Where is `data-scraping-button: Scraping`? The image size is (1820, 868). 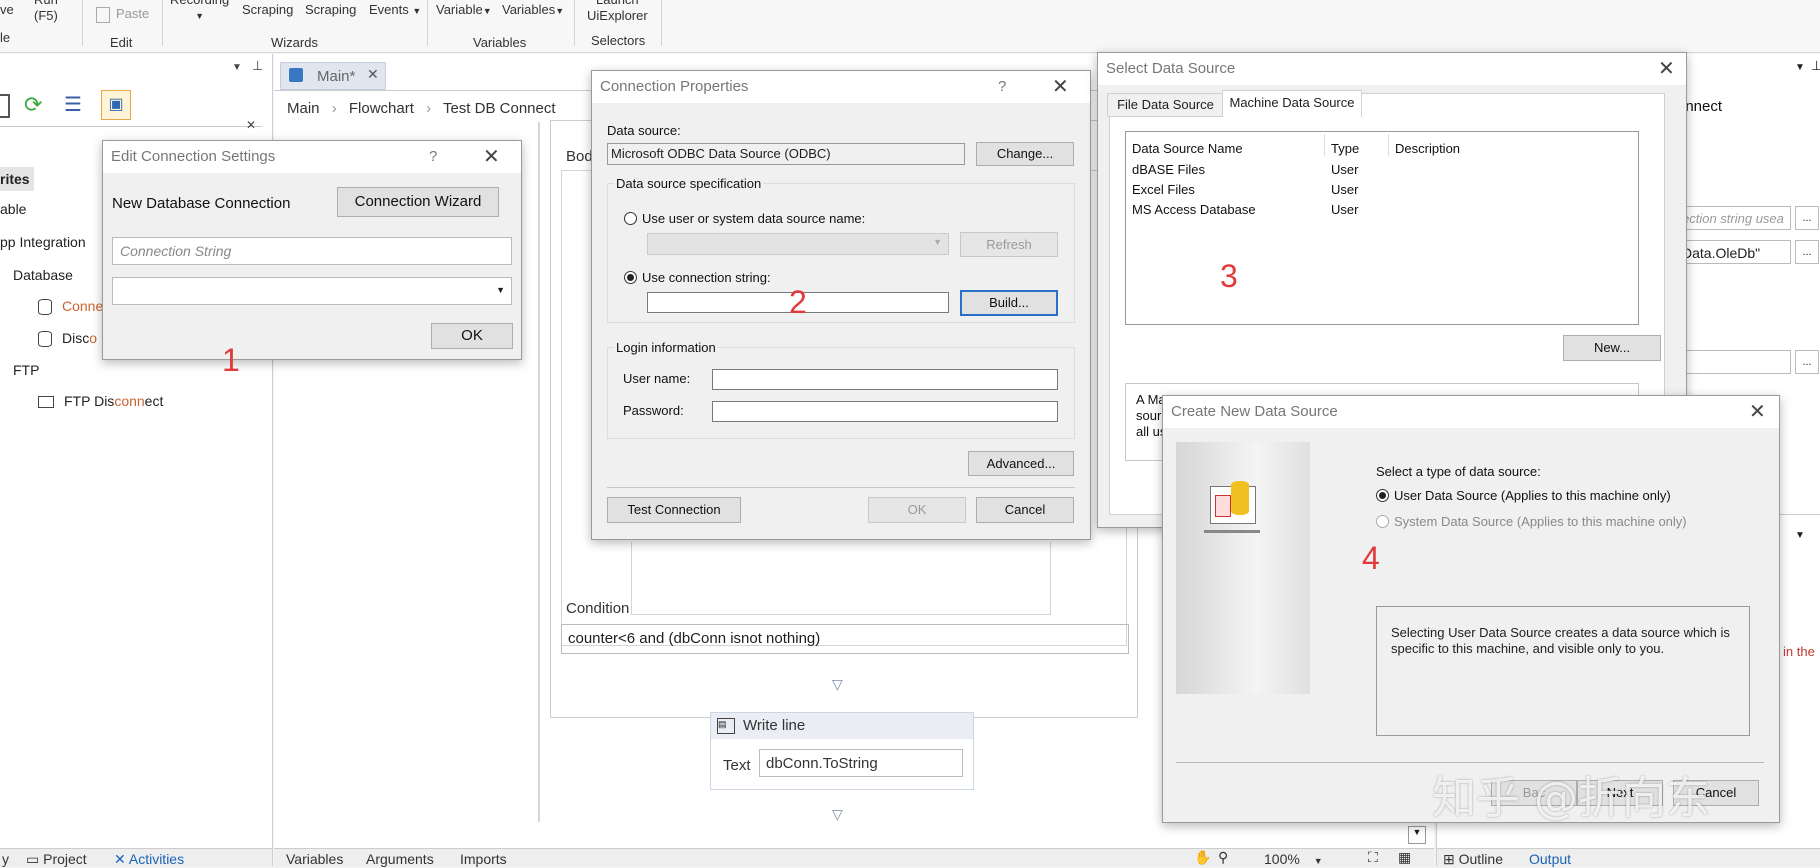
data-scraping-button: Scraping is located at coordinates (330, 10).